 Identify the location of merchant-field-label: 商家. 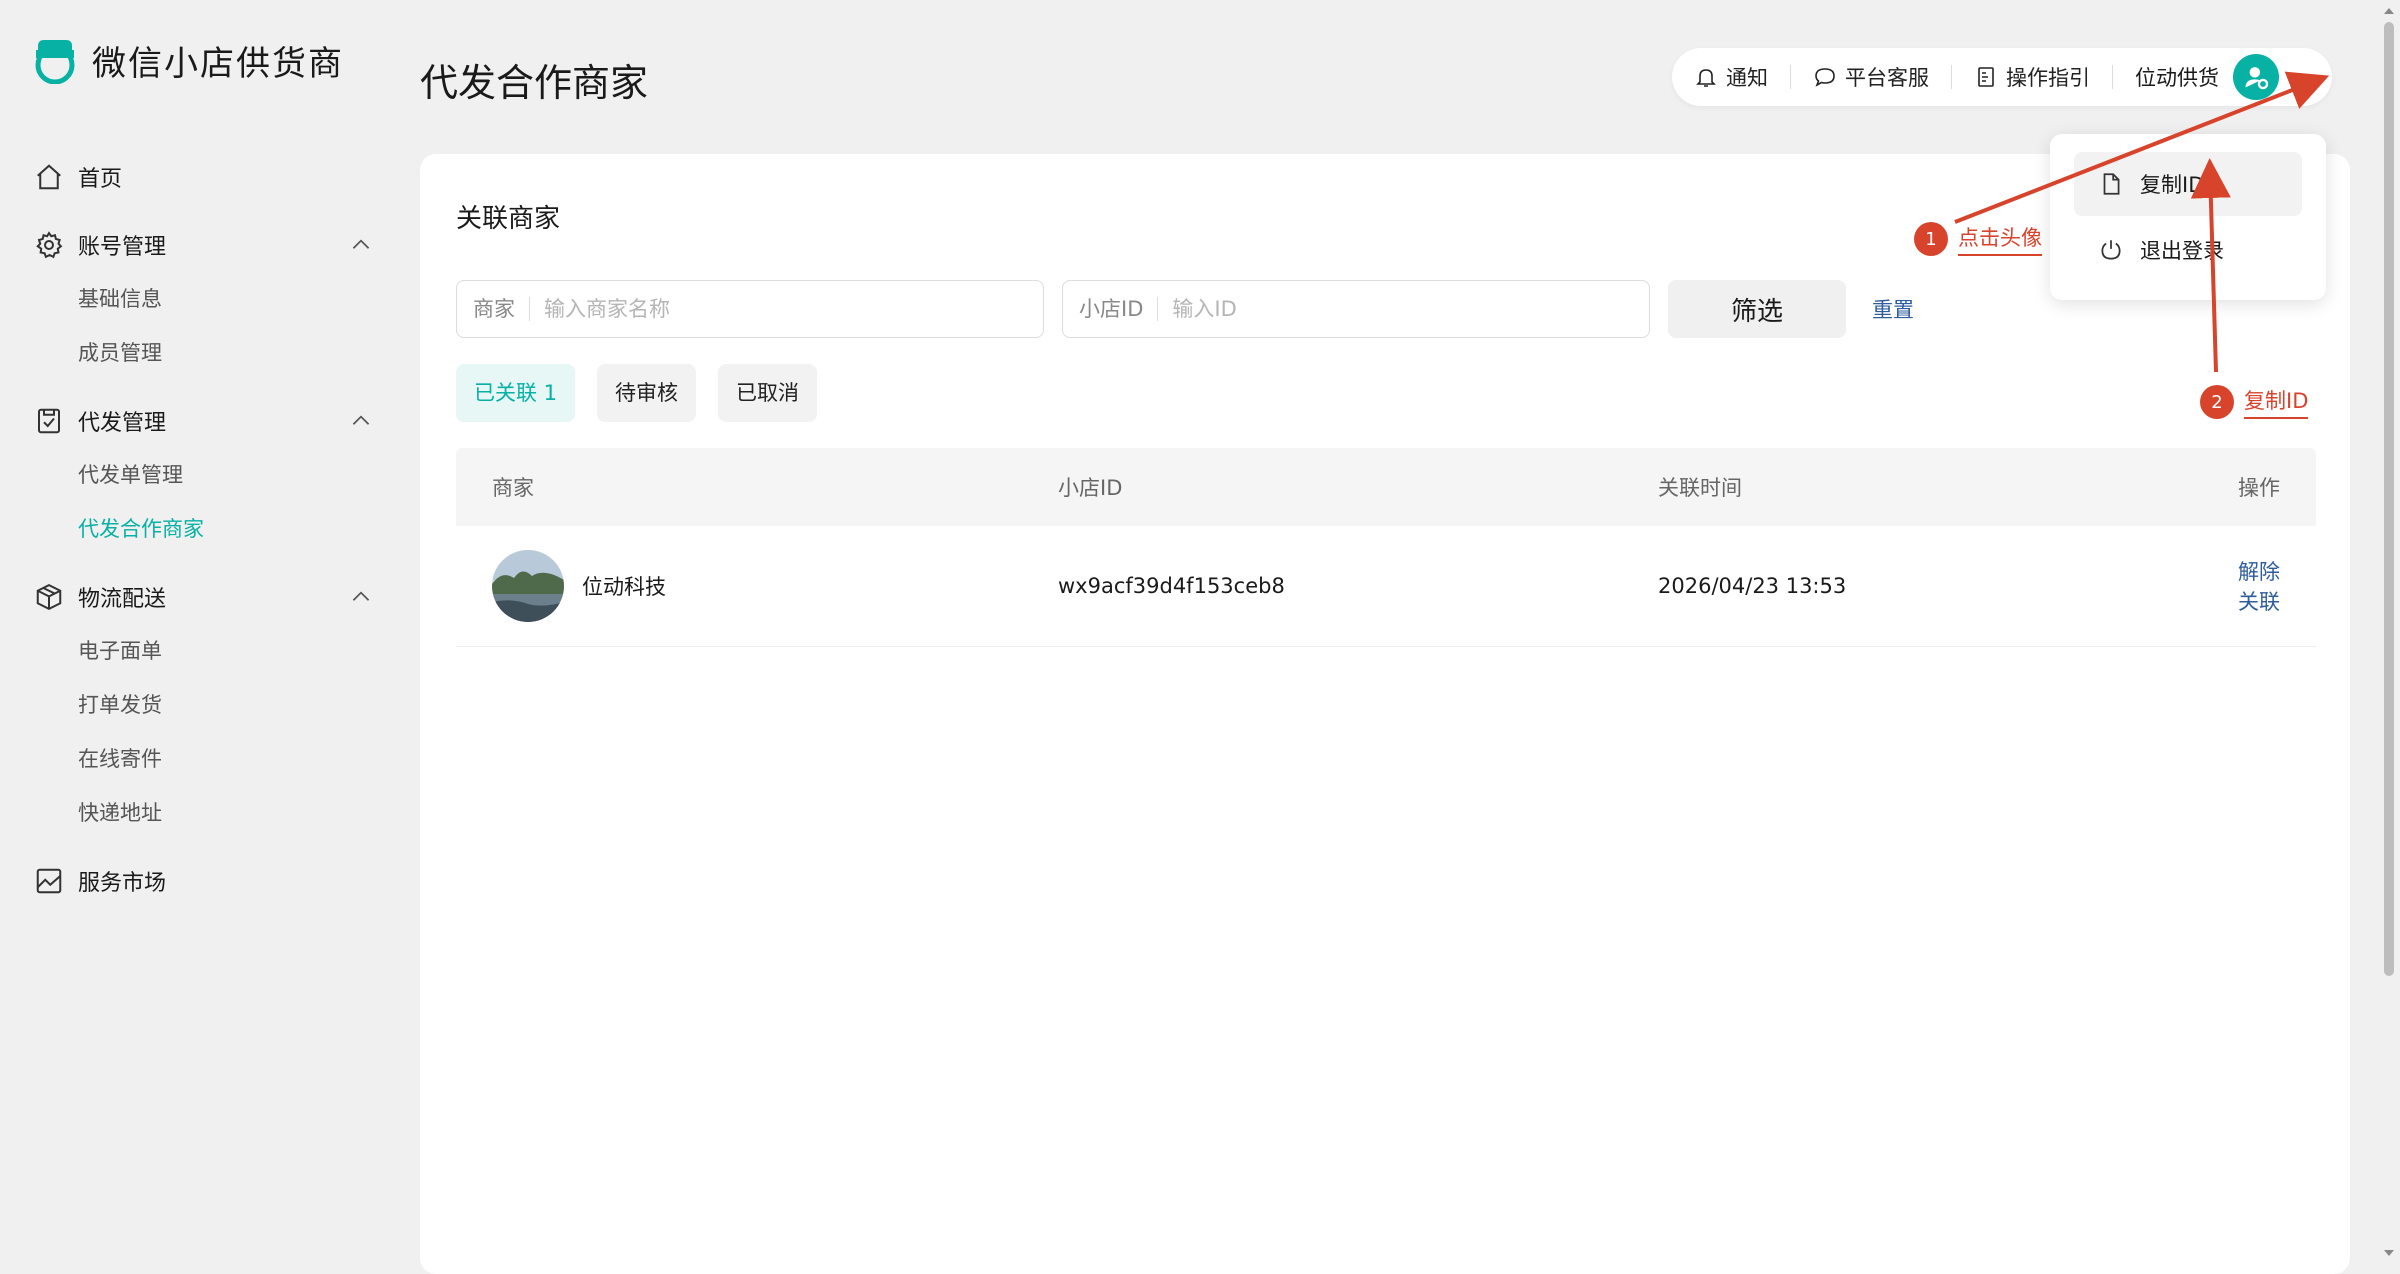
(493, 309).